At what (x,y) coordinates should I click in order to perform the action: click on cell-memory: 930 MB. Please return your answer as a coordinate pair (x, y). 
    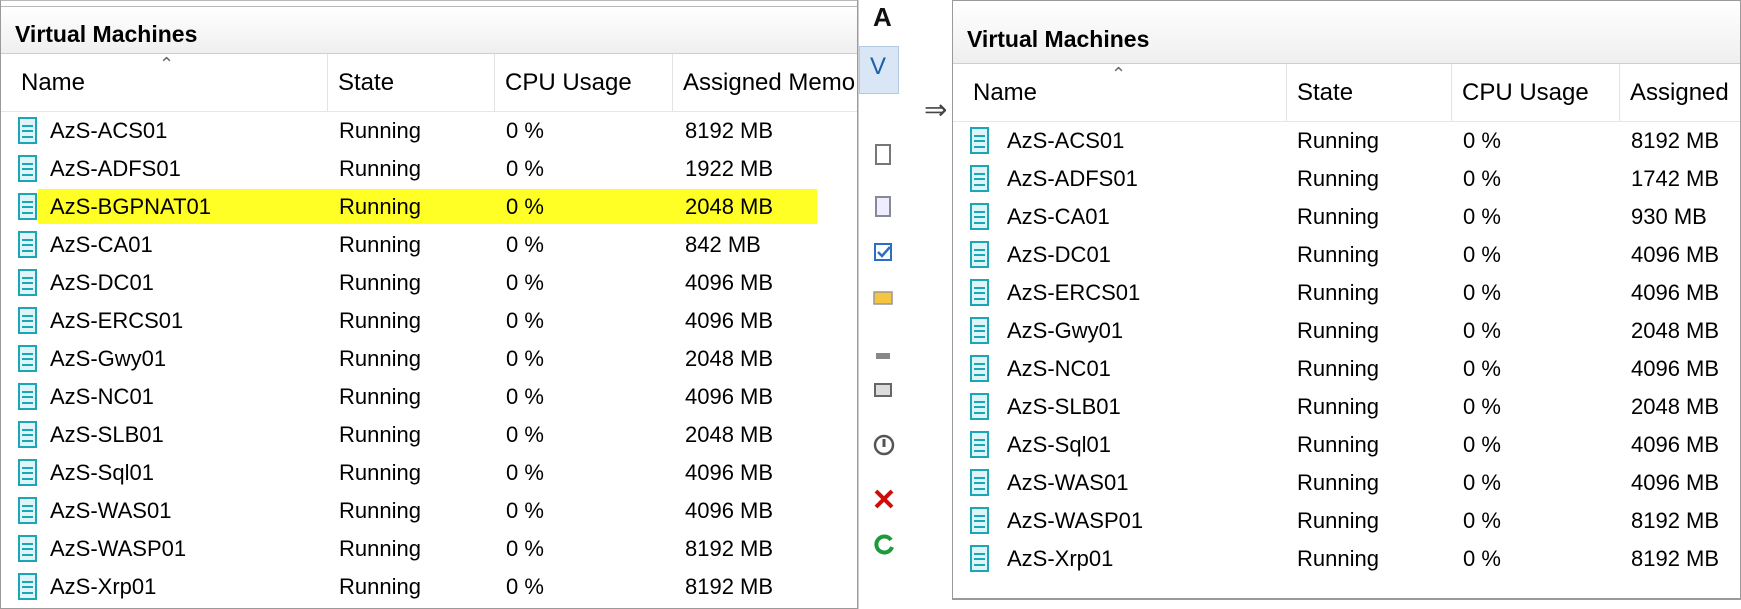
    Looking at the image, I should click on (1669, 216).